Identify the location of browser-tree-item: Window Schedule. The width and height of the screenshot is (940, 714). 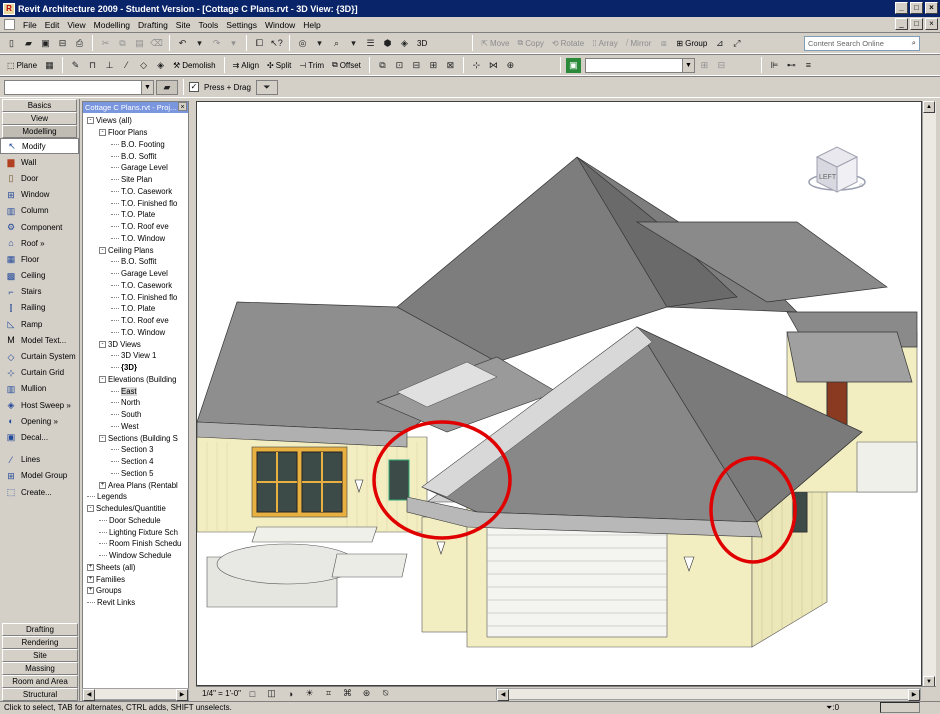
(135, 556).